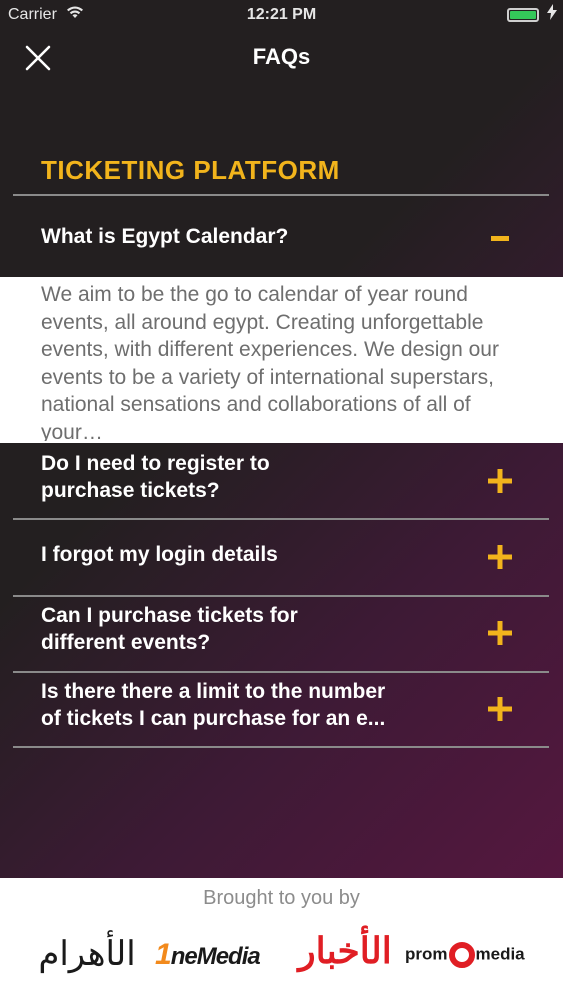 The height and width of the screenshot is (1000, 563). I want to click on promomedia-logo: prom media, so click(480, 964).